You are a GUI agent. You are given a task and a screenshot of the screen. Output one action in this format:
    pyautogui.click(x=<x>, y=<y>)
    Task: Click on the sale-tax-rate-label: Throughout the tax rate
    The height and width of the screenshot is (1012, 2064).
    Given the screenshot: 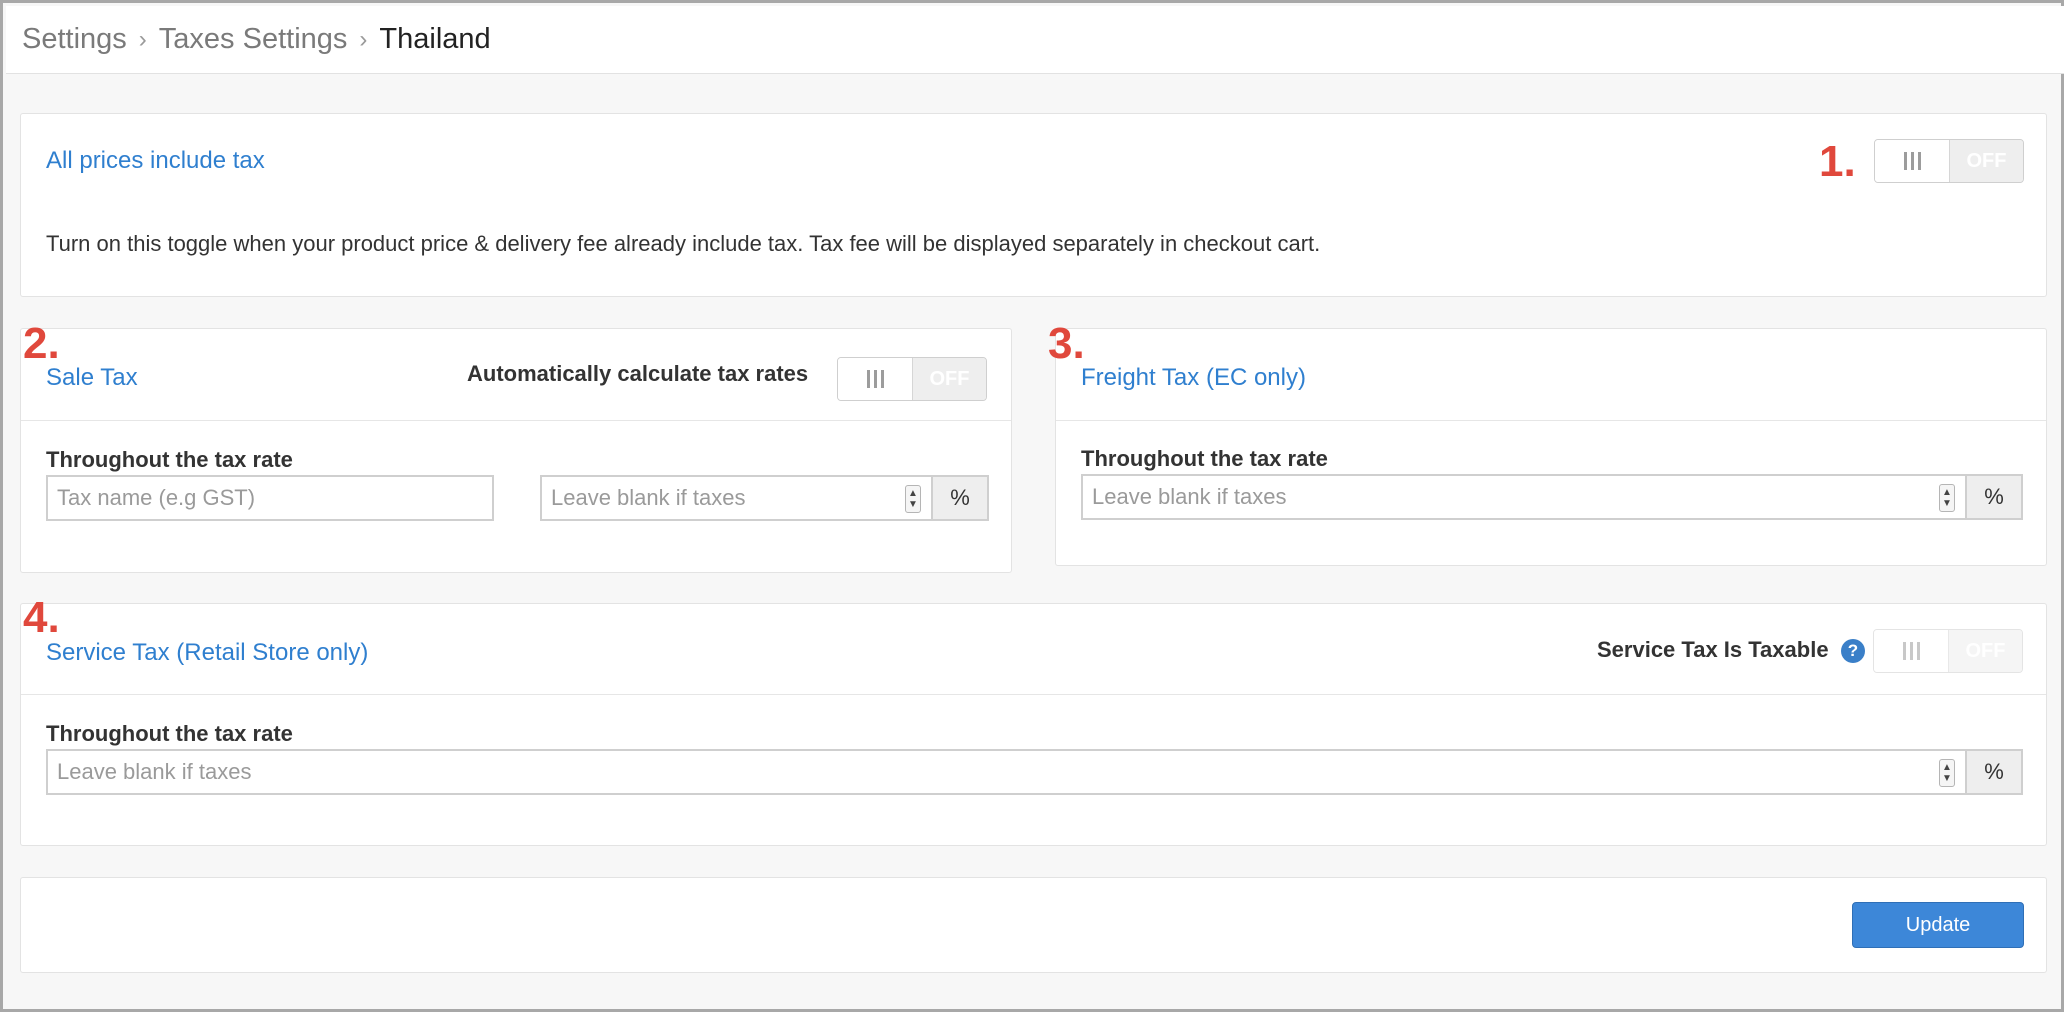 What is the action you would take?
    pyautogui.click(x=169, y=459)
    